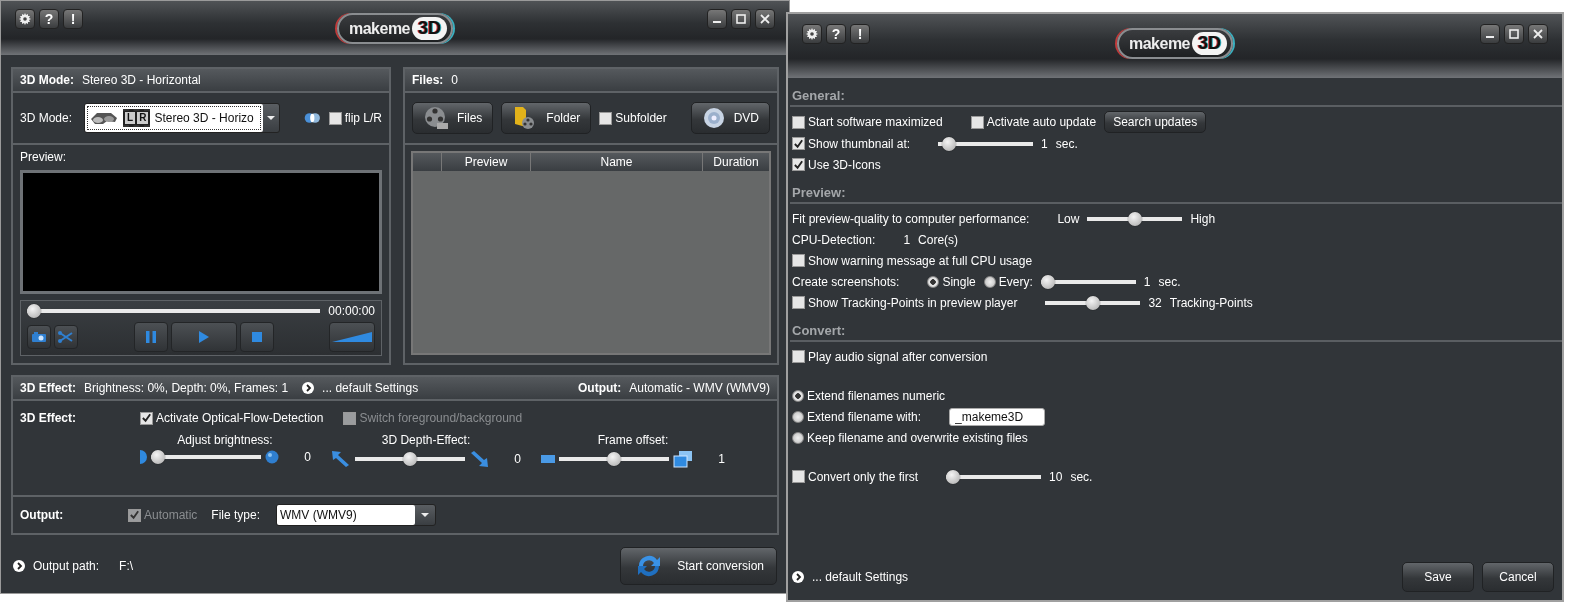 The width and height of the screenshot is (1588, 612). What do you see at coordinates (713, 118) in the screenshot?
I see `disc-icon` at bounding box center [713, 118].